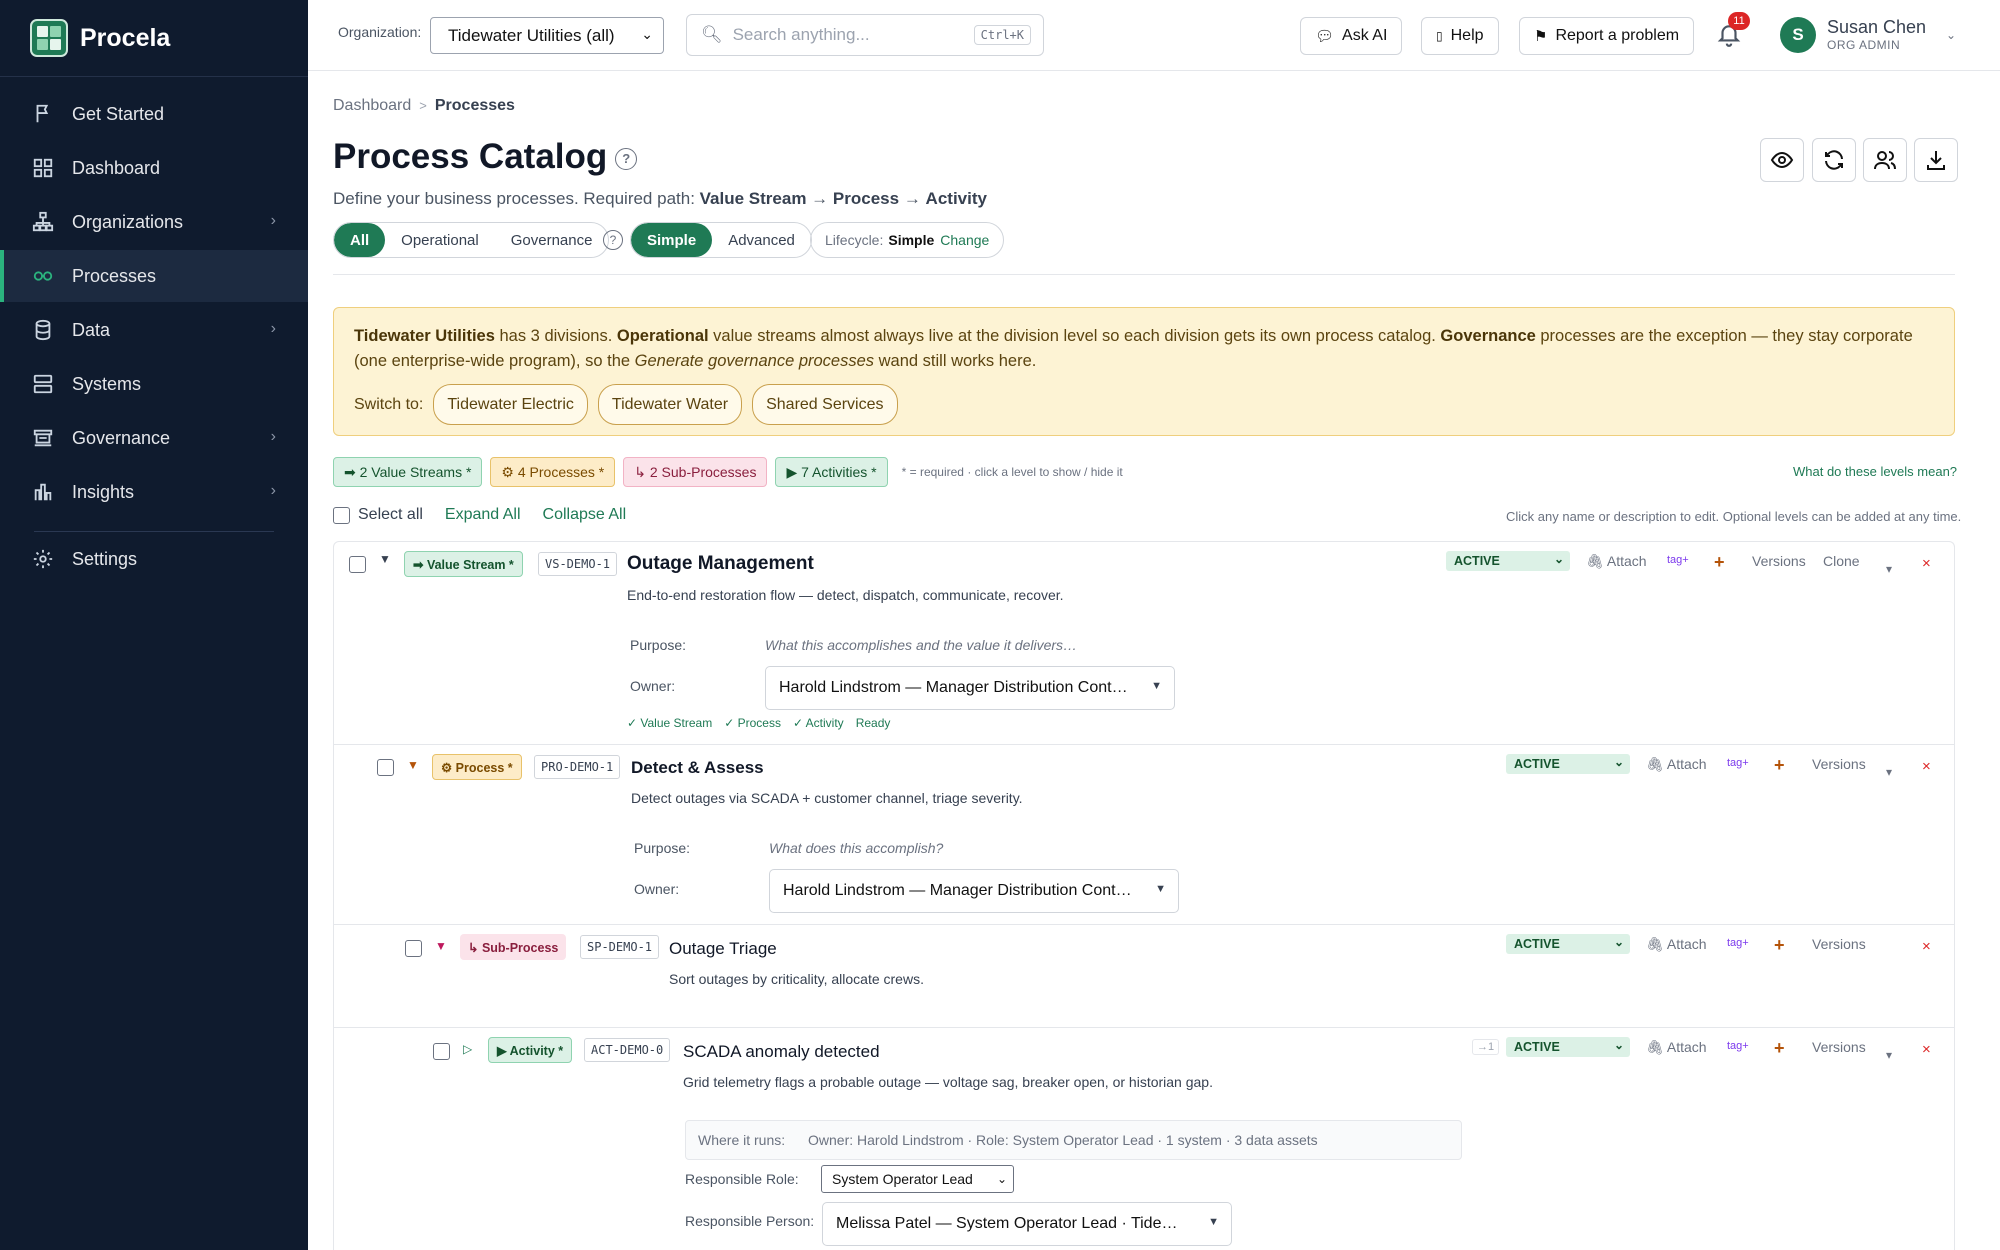  I want to click on collapse-all-link: Collapse All, so click(585, 515).